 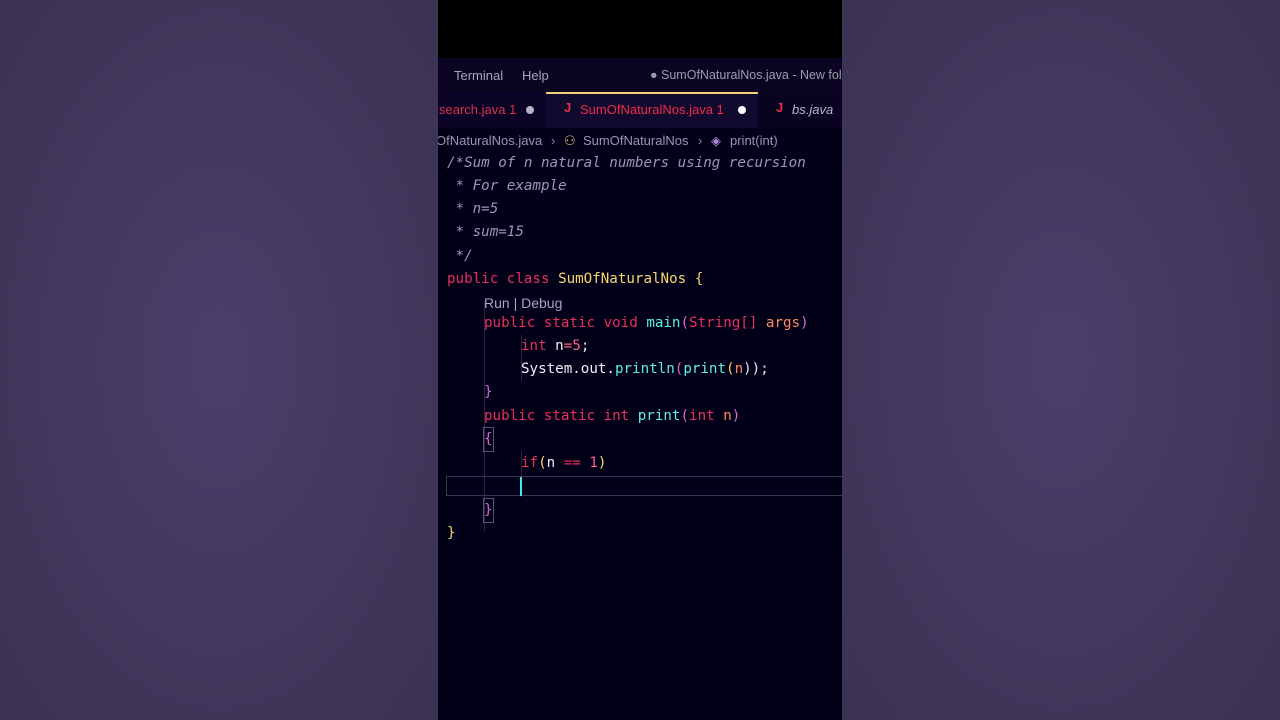 I want to click on code-line-2: * For example, so click(x=507, y=186).